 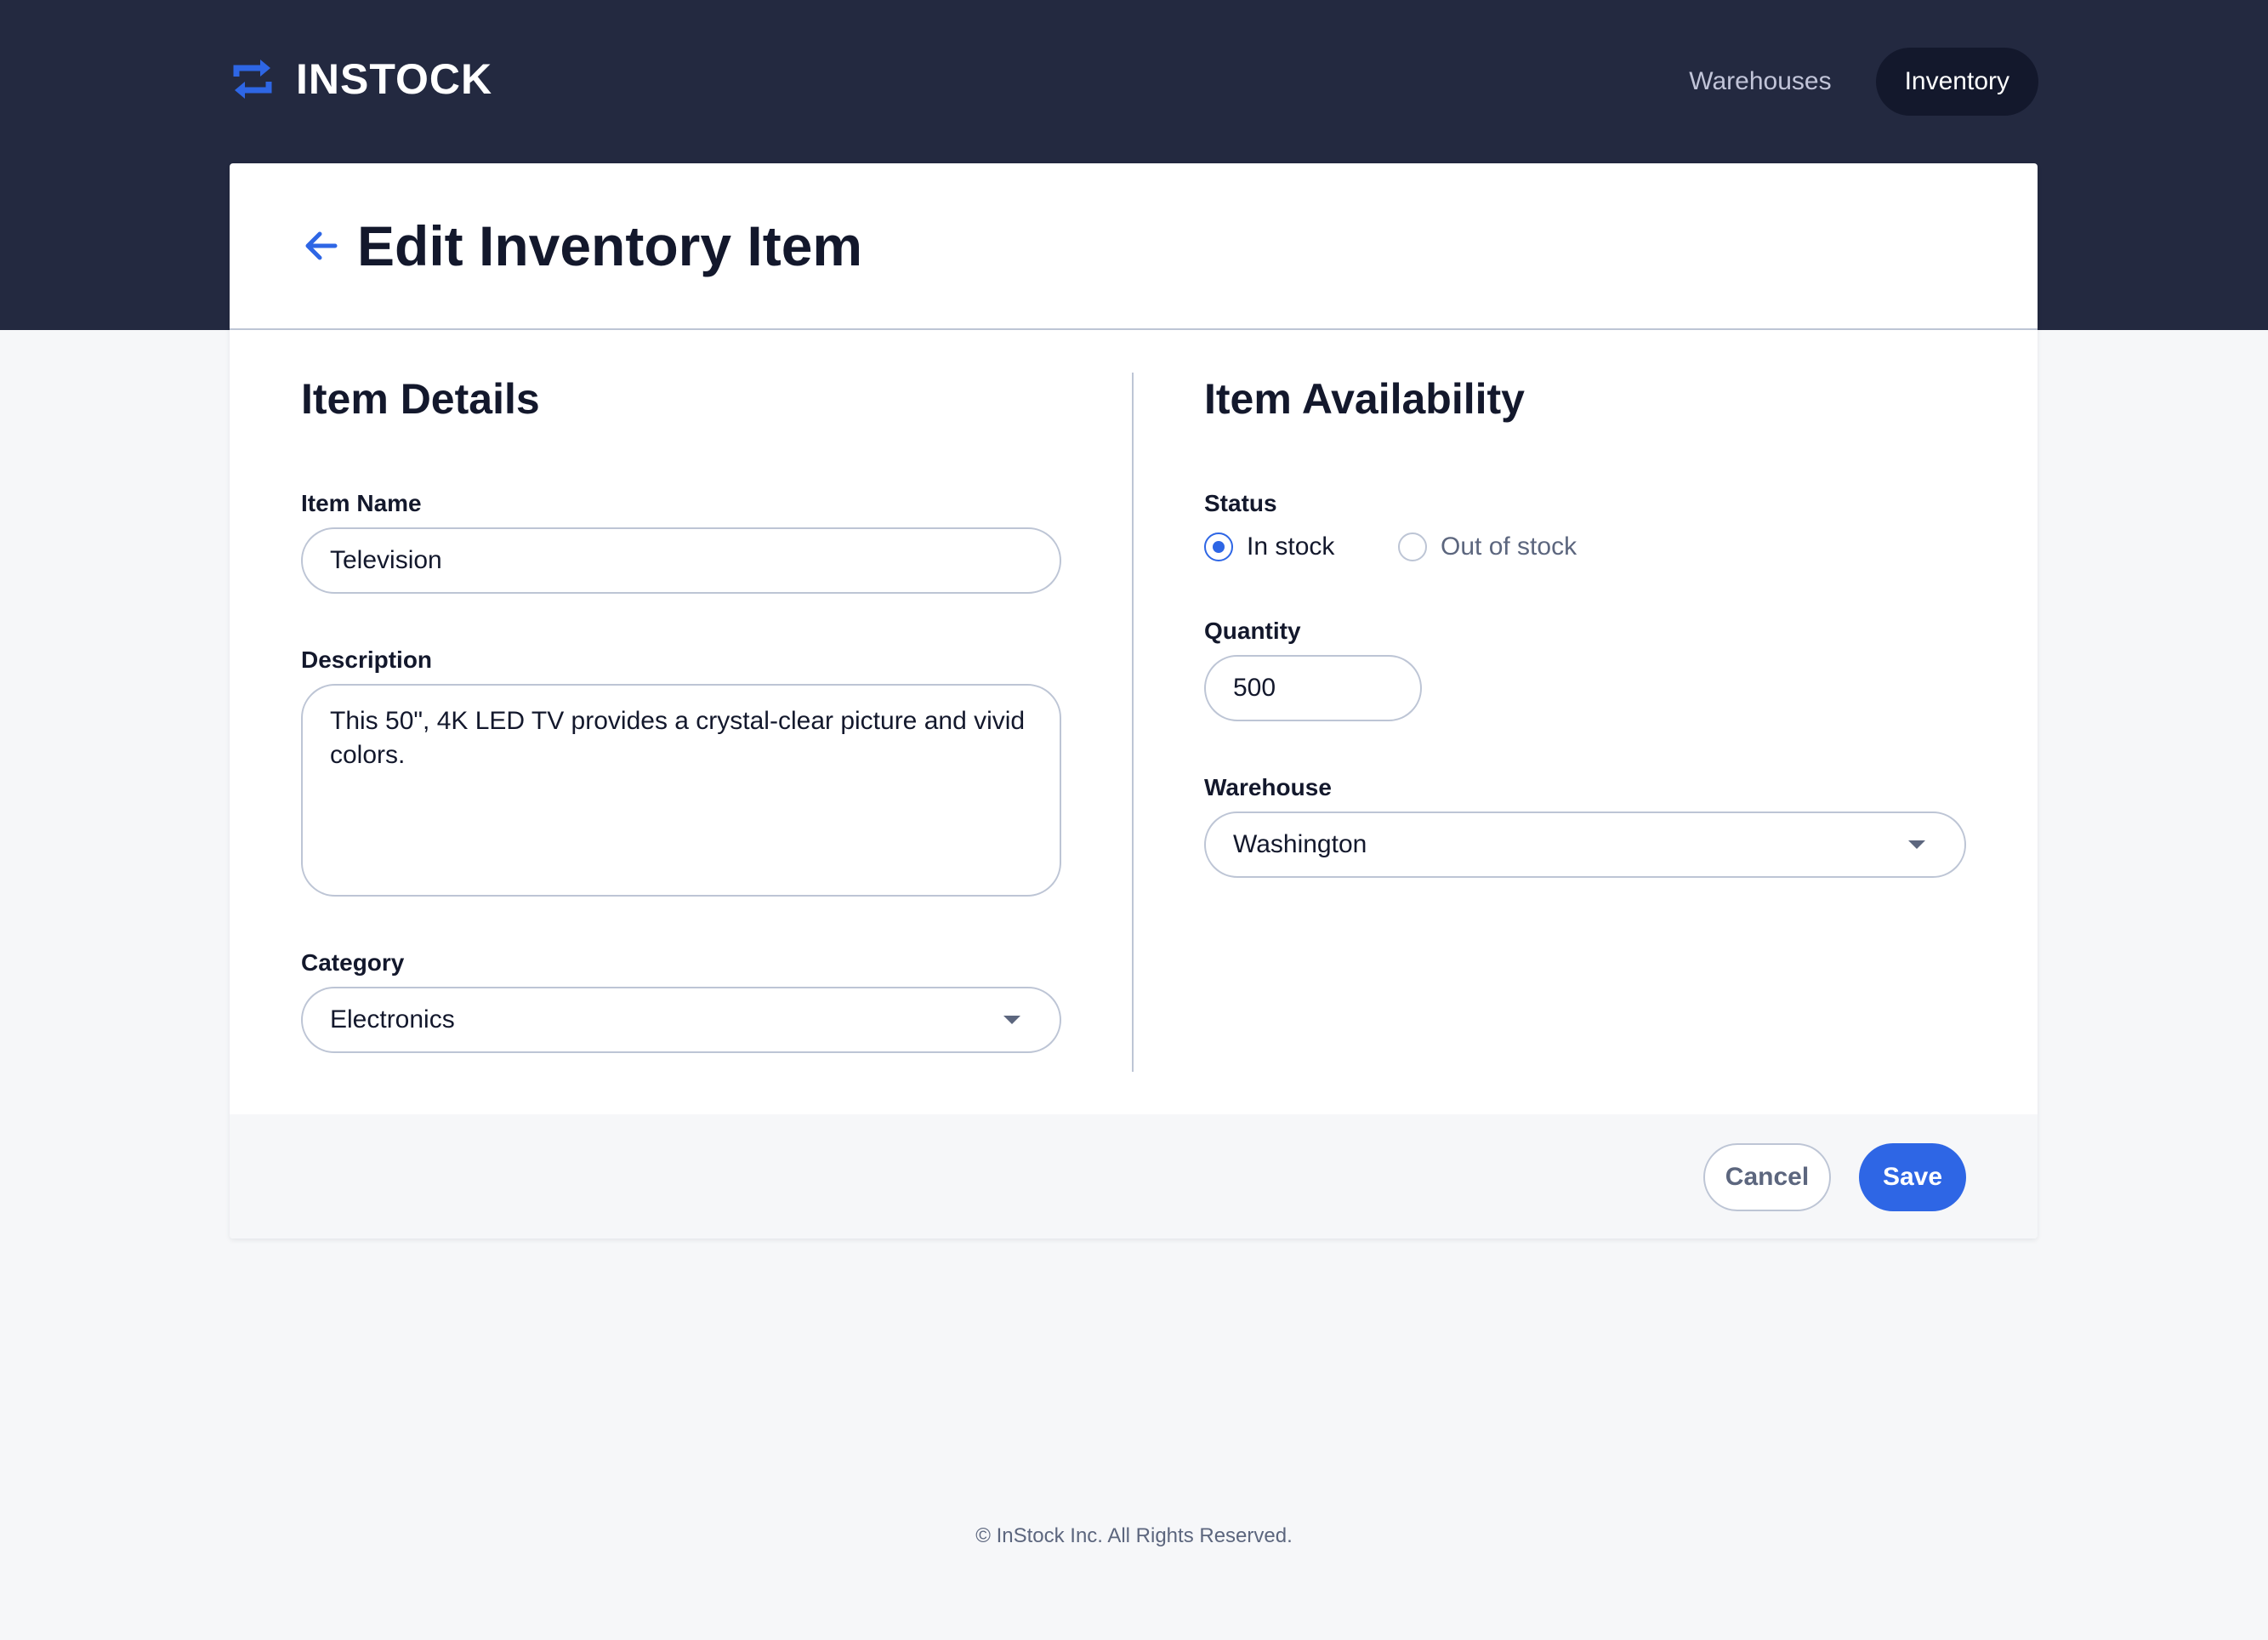 What do you see at coordinates (1509, 546) in the screenshot?
I see `radio-out-of-stock-label: Out of stock` at bounding box center [1509, 546].